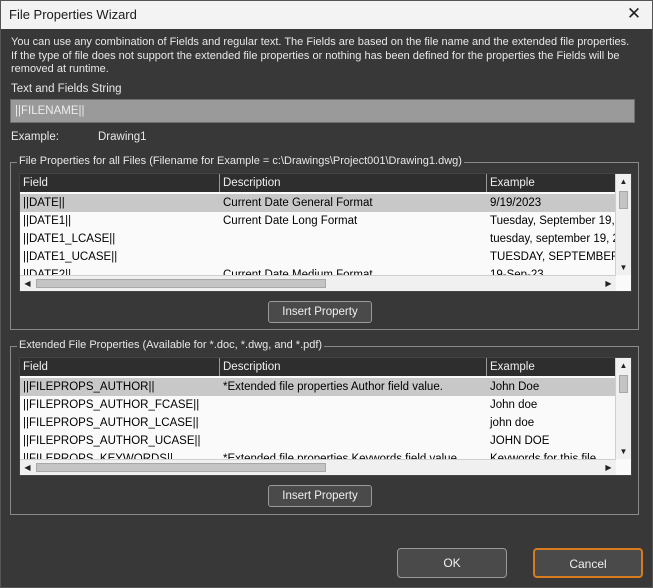 Image resolution: width=653 pixels, height=588 pixels. What do you see at coordinates (520, 441) in the screenshot?
I see `example-cell: JOHN DOE` at bounding box center [520, 441].